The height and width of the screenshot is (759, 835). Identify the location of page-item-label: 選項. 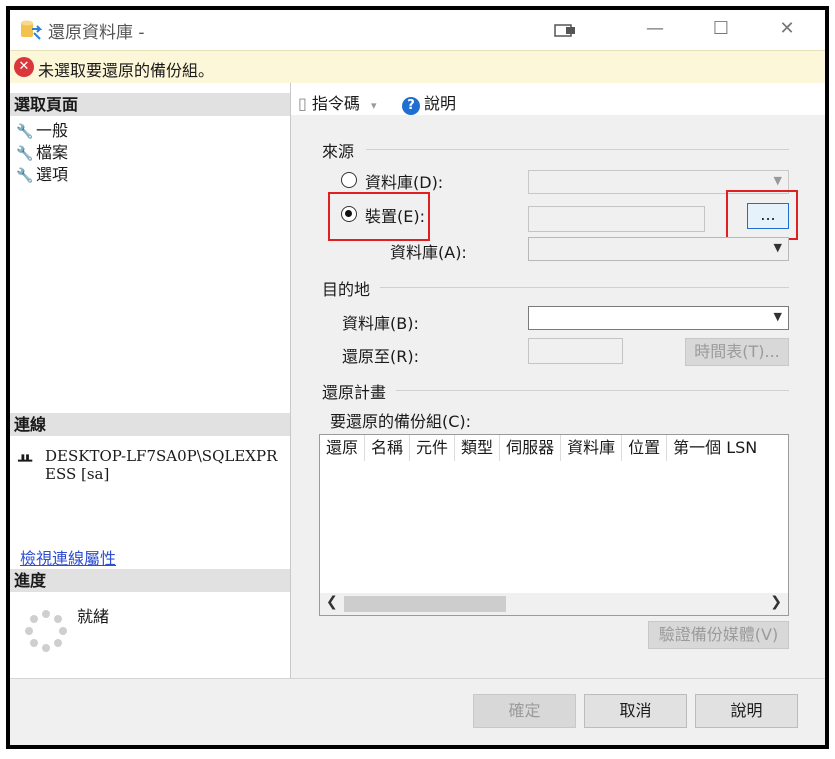
(52, 174).